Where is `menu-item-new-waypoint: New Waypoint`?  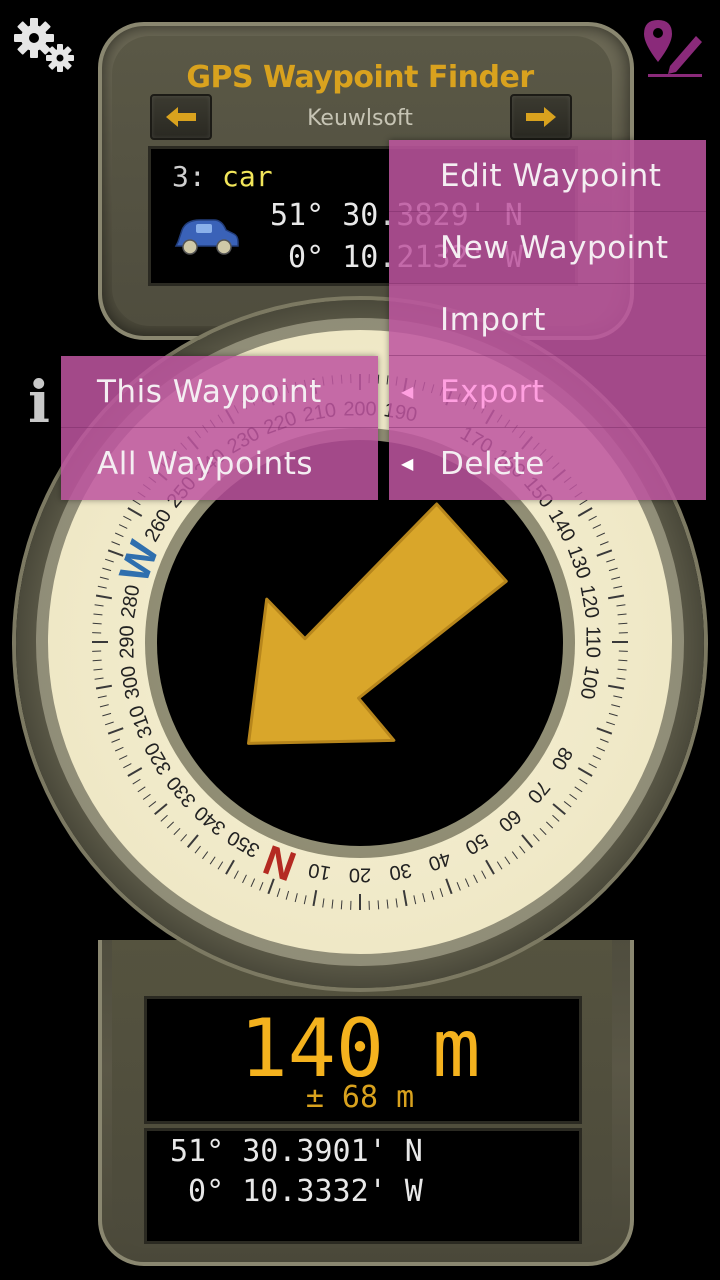
menu-item-new-waypoint: New Waypoint is located at coordinates (547, 248).